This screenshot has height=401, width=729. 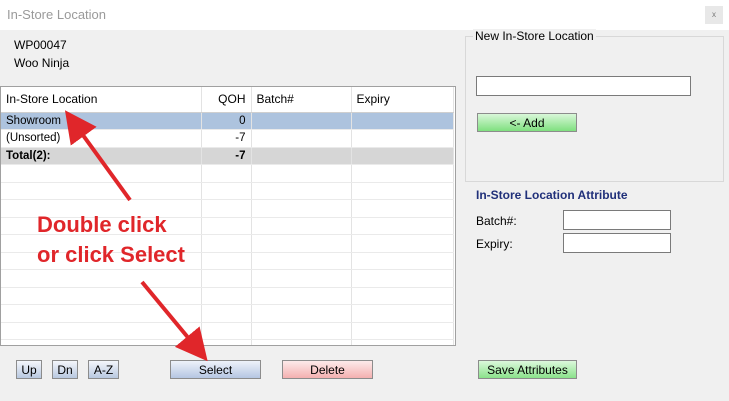 What do you see at coordinates (101, 156) in the screenshot?
I see `total-label: Total(2):` at bounding box center [101, 156].